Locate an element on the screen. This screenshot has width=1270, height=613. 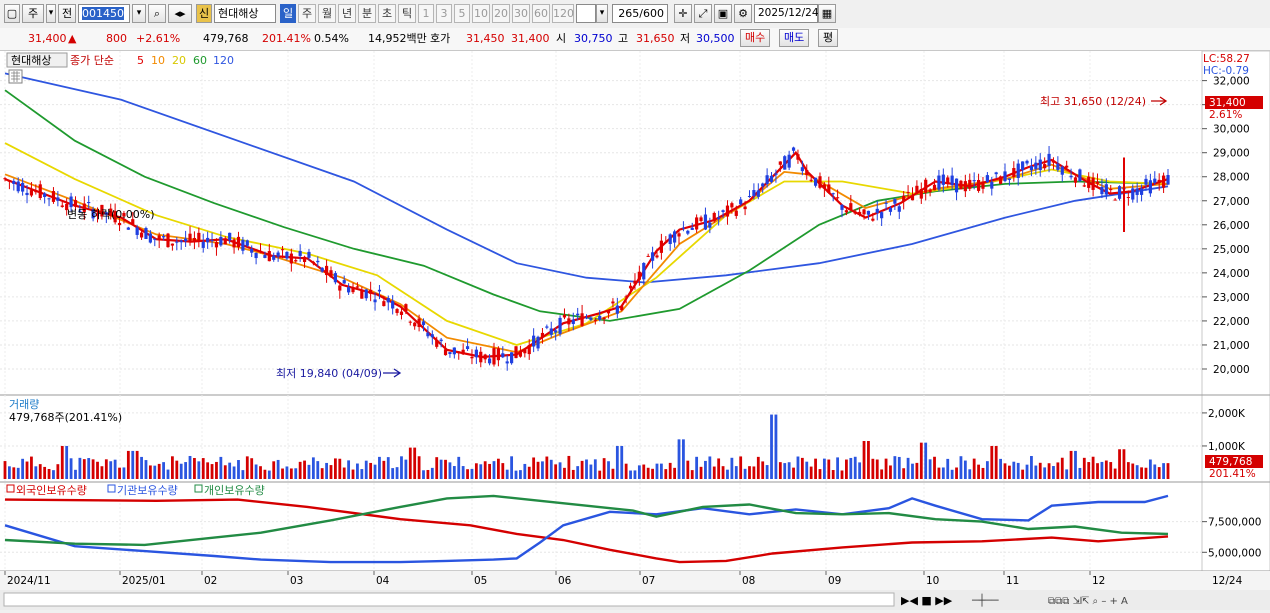
x-tick-label: 08 is located at coordinates (748, 581).